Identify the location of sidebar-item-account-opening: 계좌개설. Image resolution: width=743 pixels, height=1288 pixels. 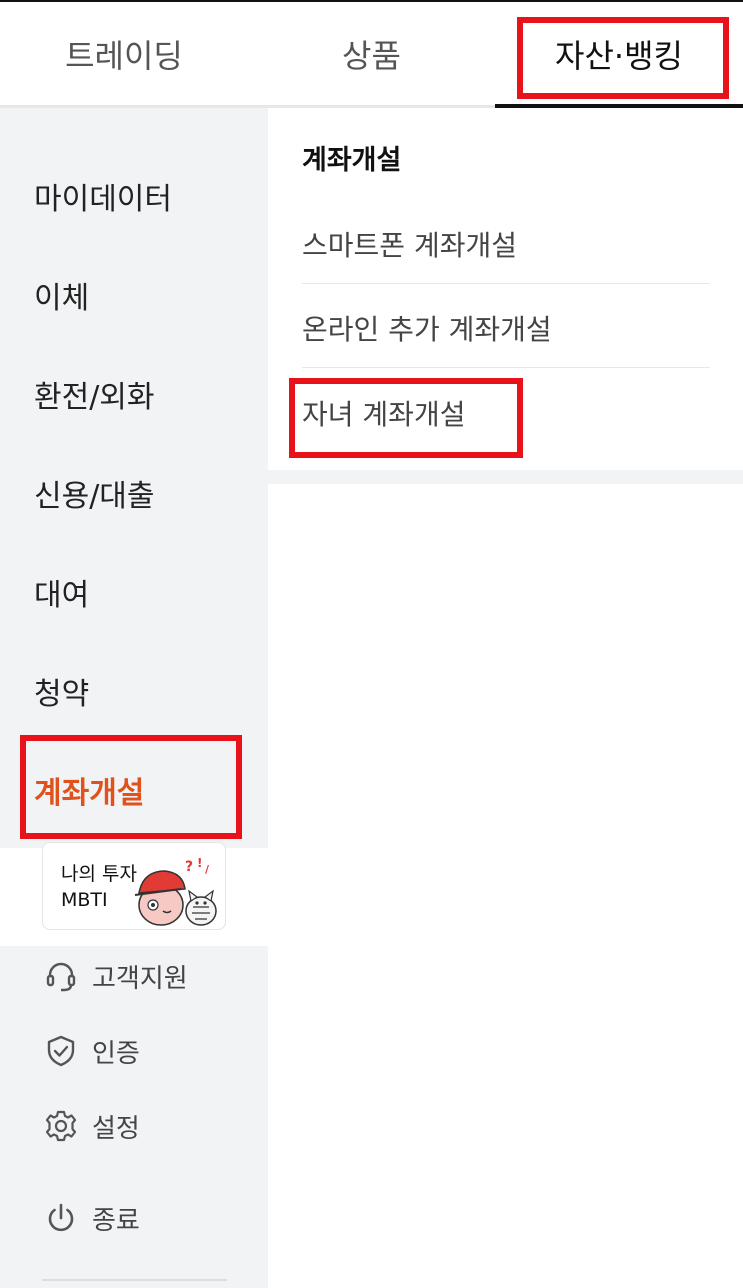
(89, 790).